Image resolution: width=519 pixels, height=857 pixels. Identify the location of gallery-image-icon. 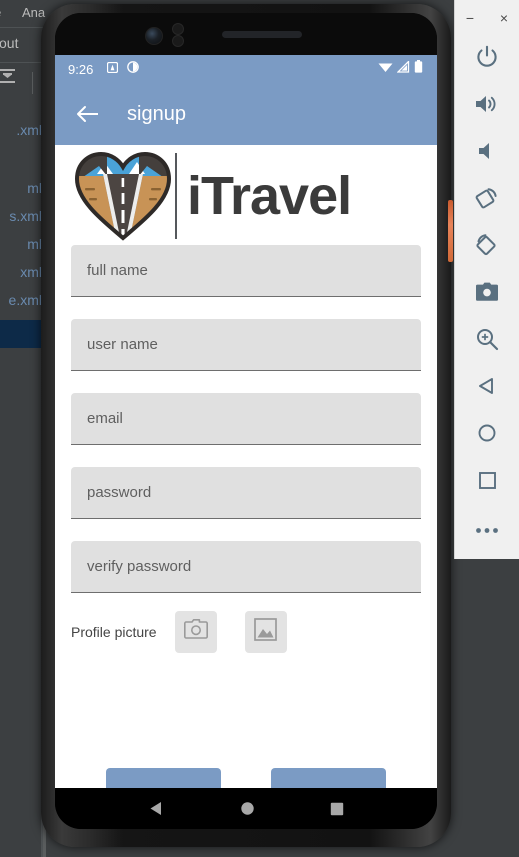
(265, 632).